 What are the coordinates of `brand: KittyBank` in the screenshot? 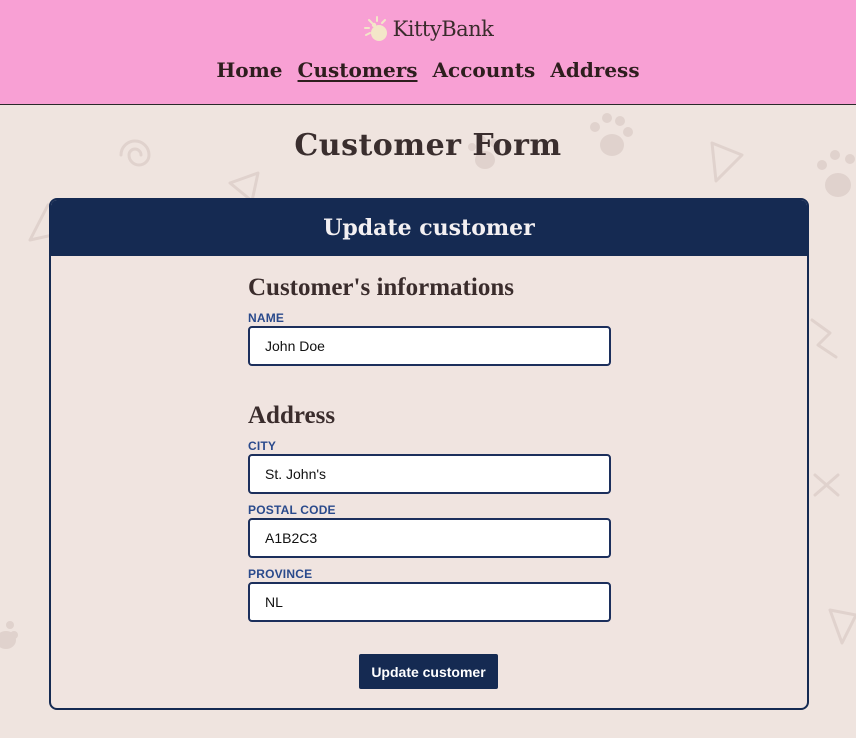 It's located at (428, 29).